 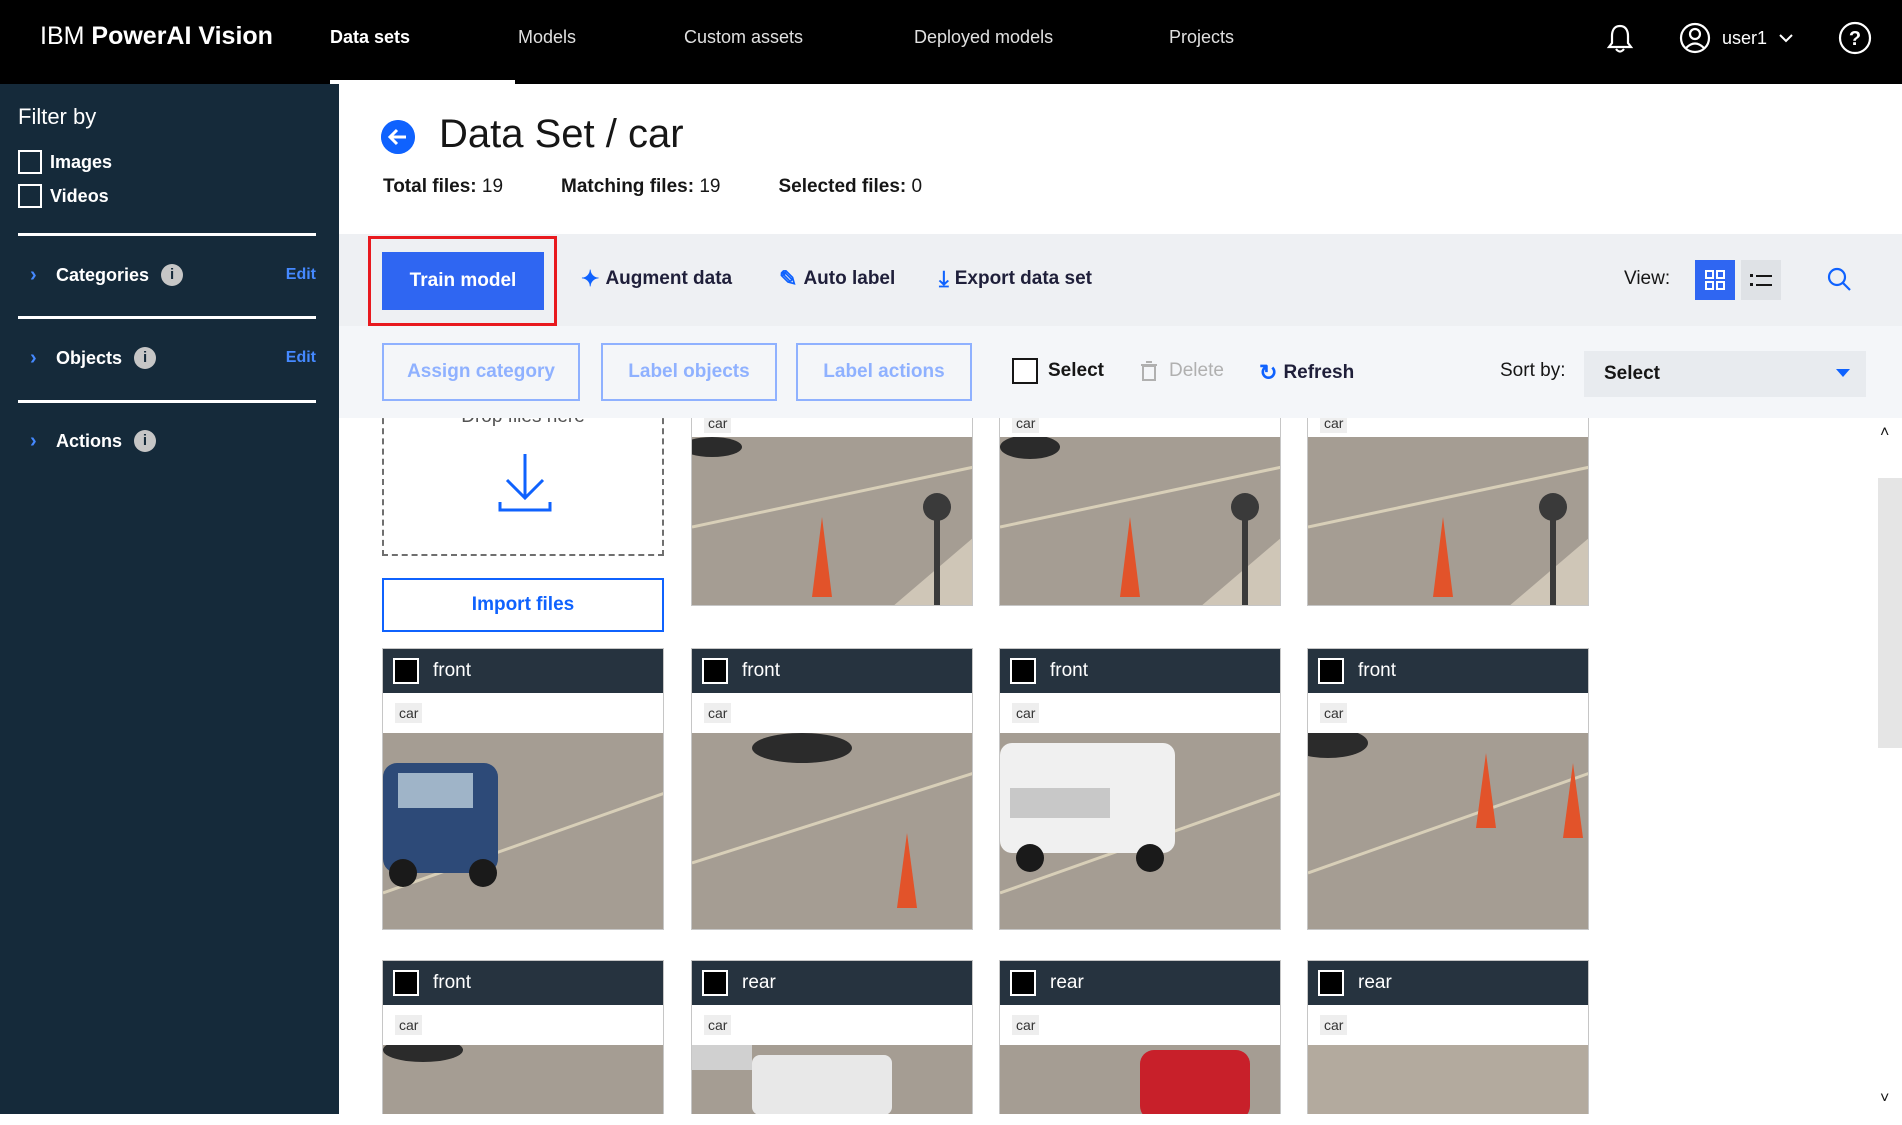 I want to click on section-objects: › Objects i Edit, so click(x=173, y=358).